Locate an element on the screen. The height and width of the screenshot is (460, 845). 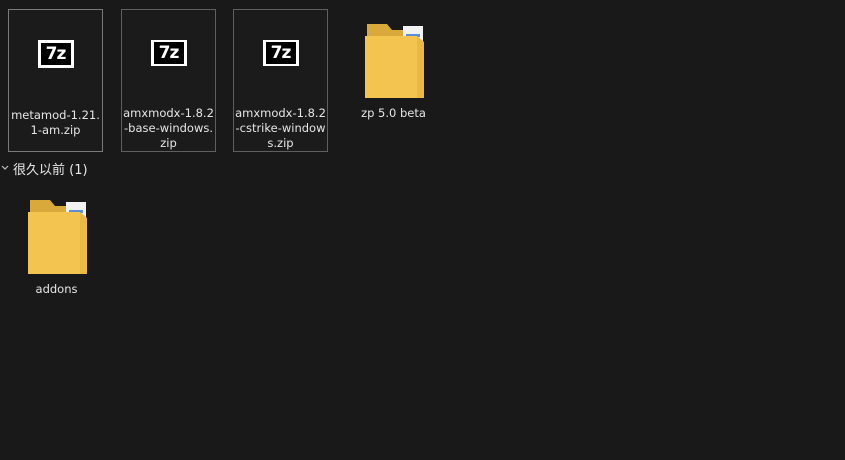
file-item-amxmodx-base-zip: 7z amxmodx-1.8.2-base-windows.zip is located at coordinates (168, 80).